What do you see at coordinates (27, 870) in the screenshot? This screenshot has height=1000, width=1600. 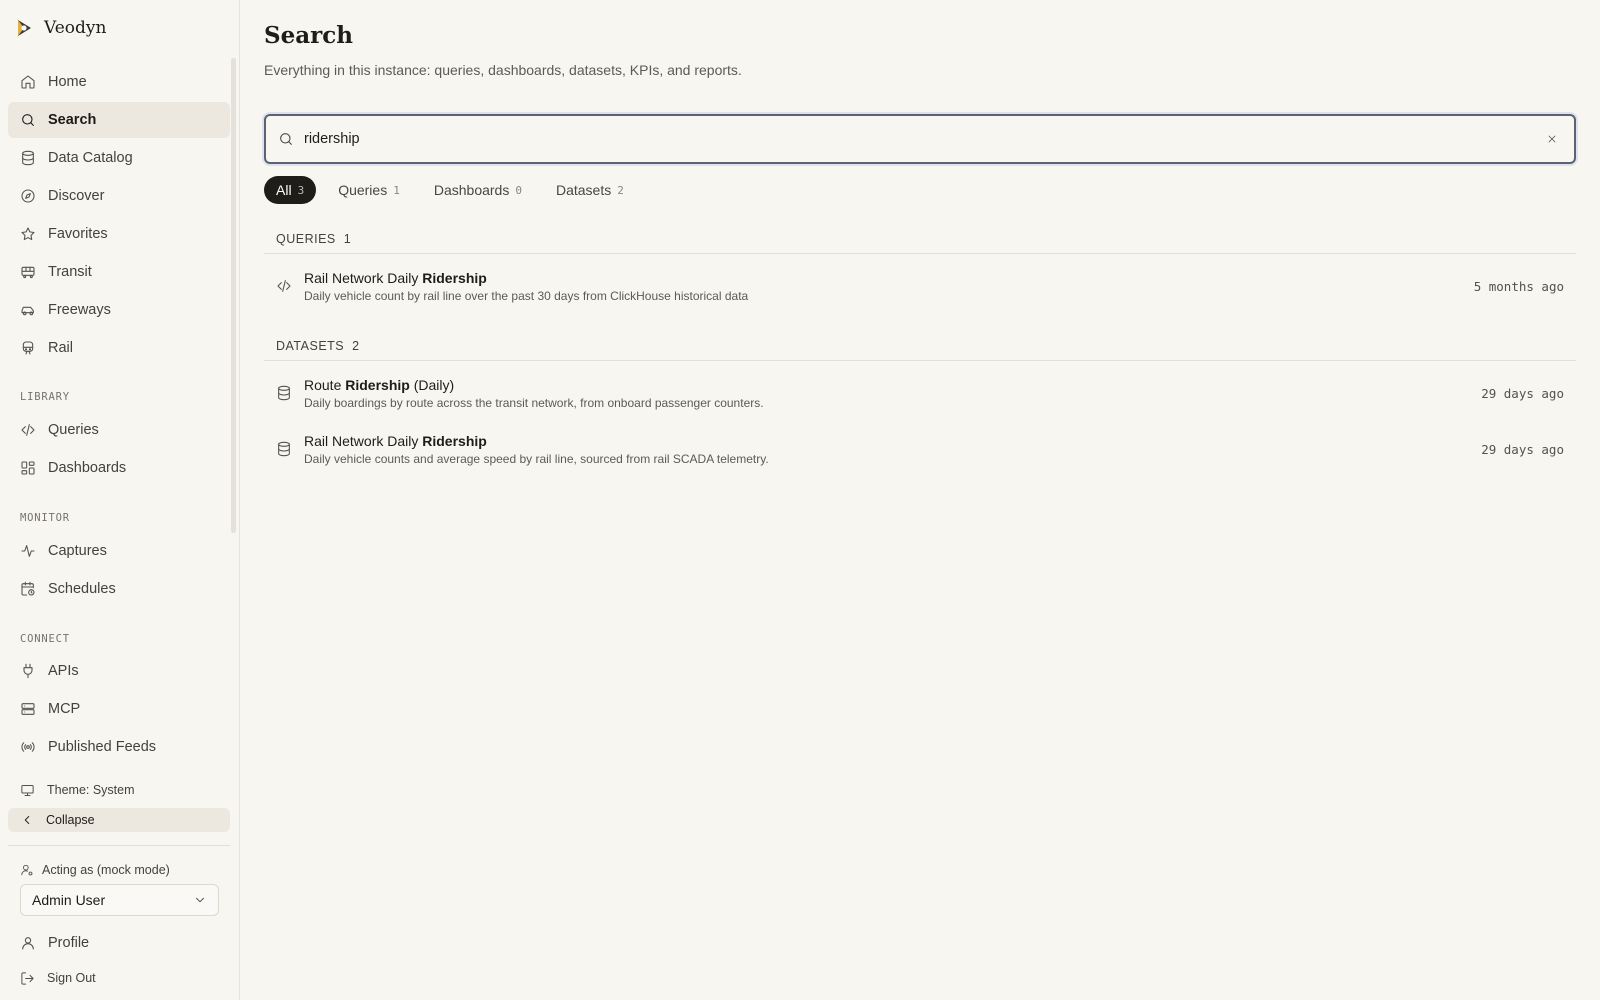 I see `user-cog-icon` at bounding box center [27, 870].